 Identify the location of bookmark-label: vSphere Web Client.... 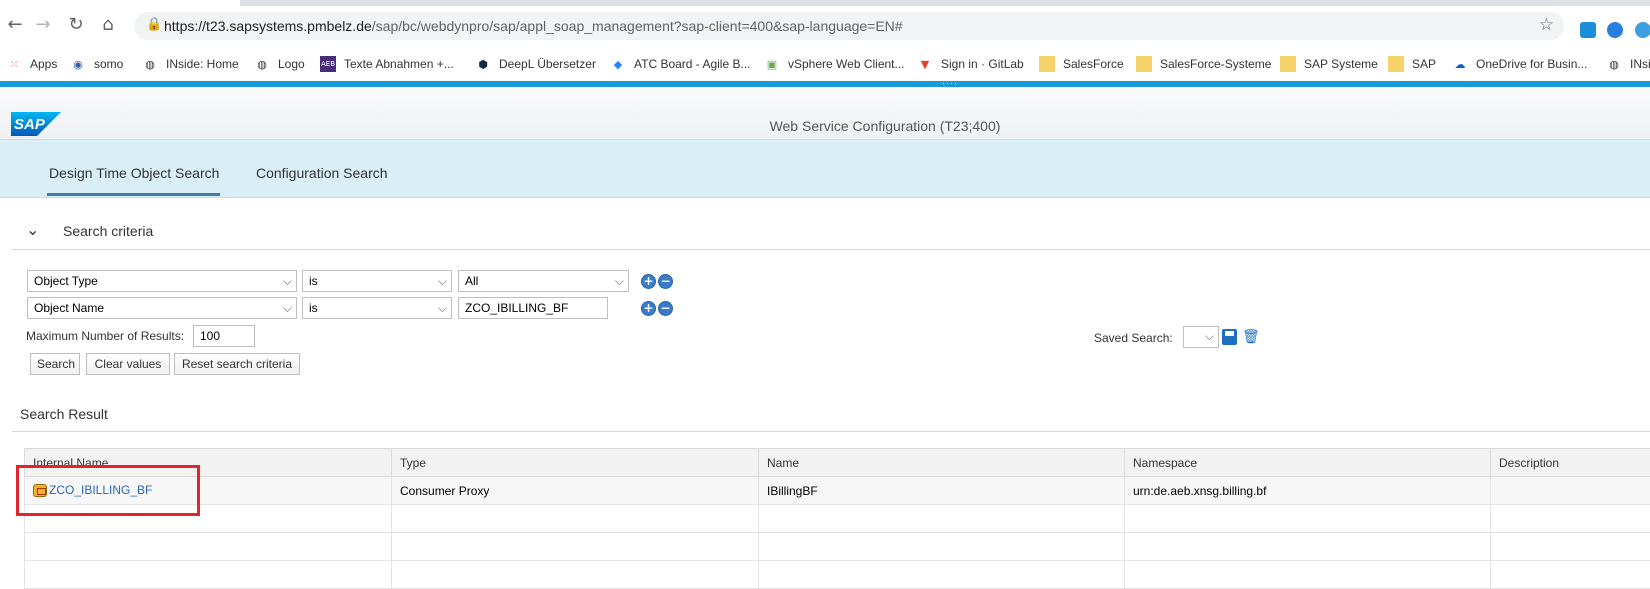
(846, 64).